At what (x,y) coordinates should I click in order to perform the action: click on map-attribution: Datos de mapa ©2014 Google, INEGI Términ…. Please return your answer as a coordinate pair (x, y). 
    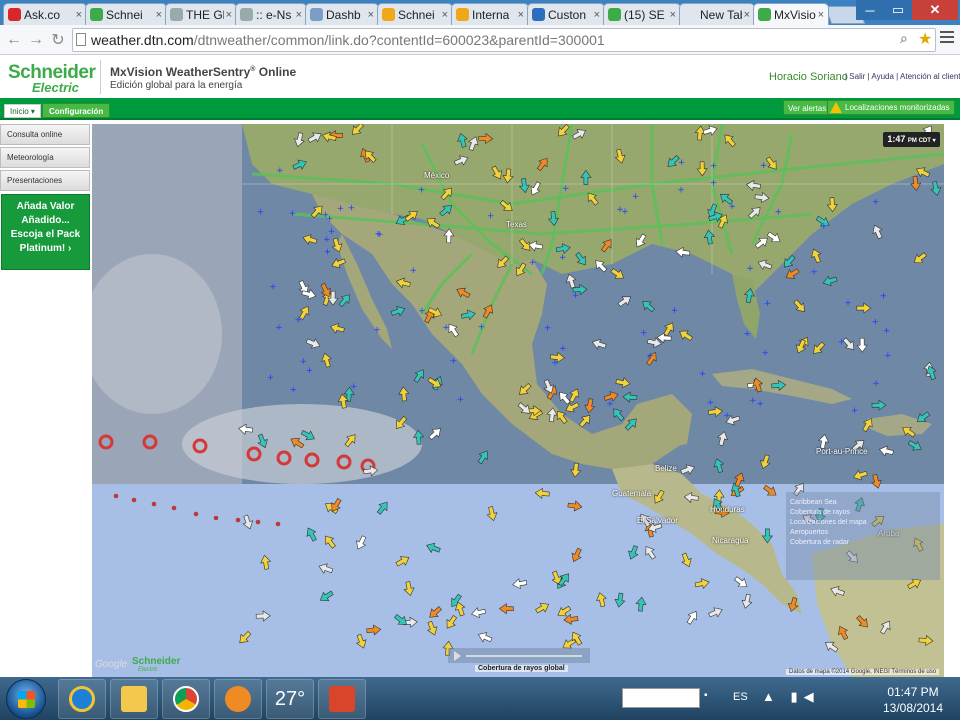
    Looking at the image, I should click on (863, 672).